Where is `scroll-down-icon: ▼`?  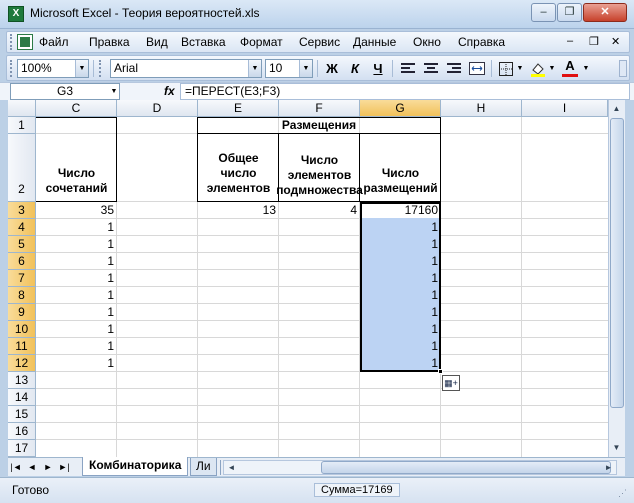
scroll-down-icon: ▼ is located at coordinates (616, 447).